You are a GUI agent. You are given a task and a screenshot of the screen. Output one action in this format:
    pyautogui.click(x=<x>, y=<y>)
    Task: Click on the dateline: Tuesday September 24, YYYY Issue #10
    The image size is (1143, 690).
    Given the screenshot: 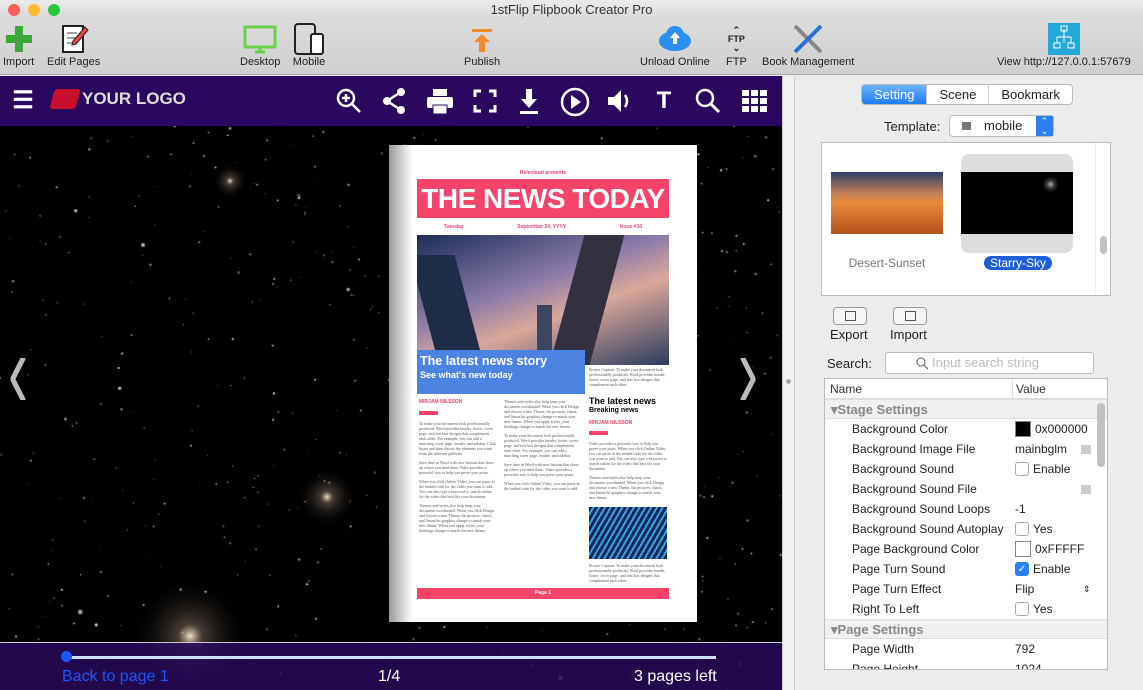 What is the action you would take?
    pyautogui.click(x=543, y=227)
    